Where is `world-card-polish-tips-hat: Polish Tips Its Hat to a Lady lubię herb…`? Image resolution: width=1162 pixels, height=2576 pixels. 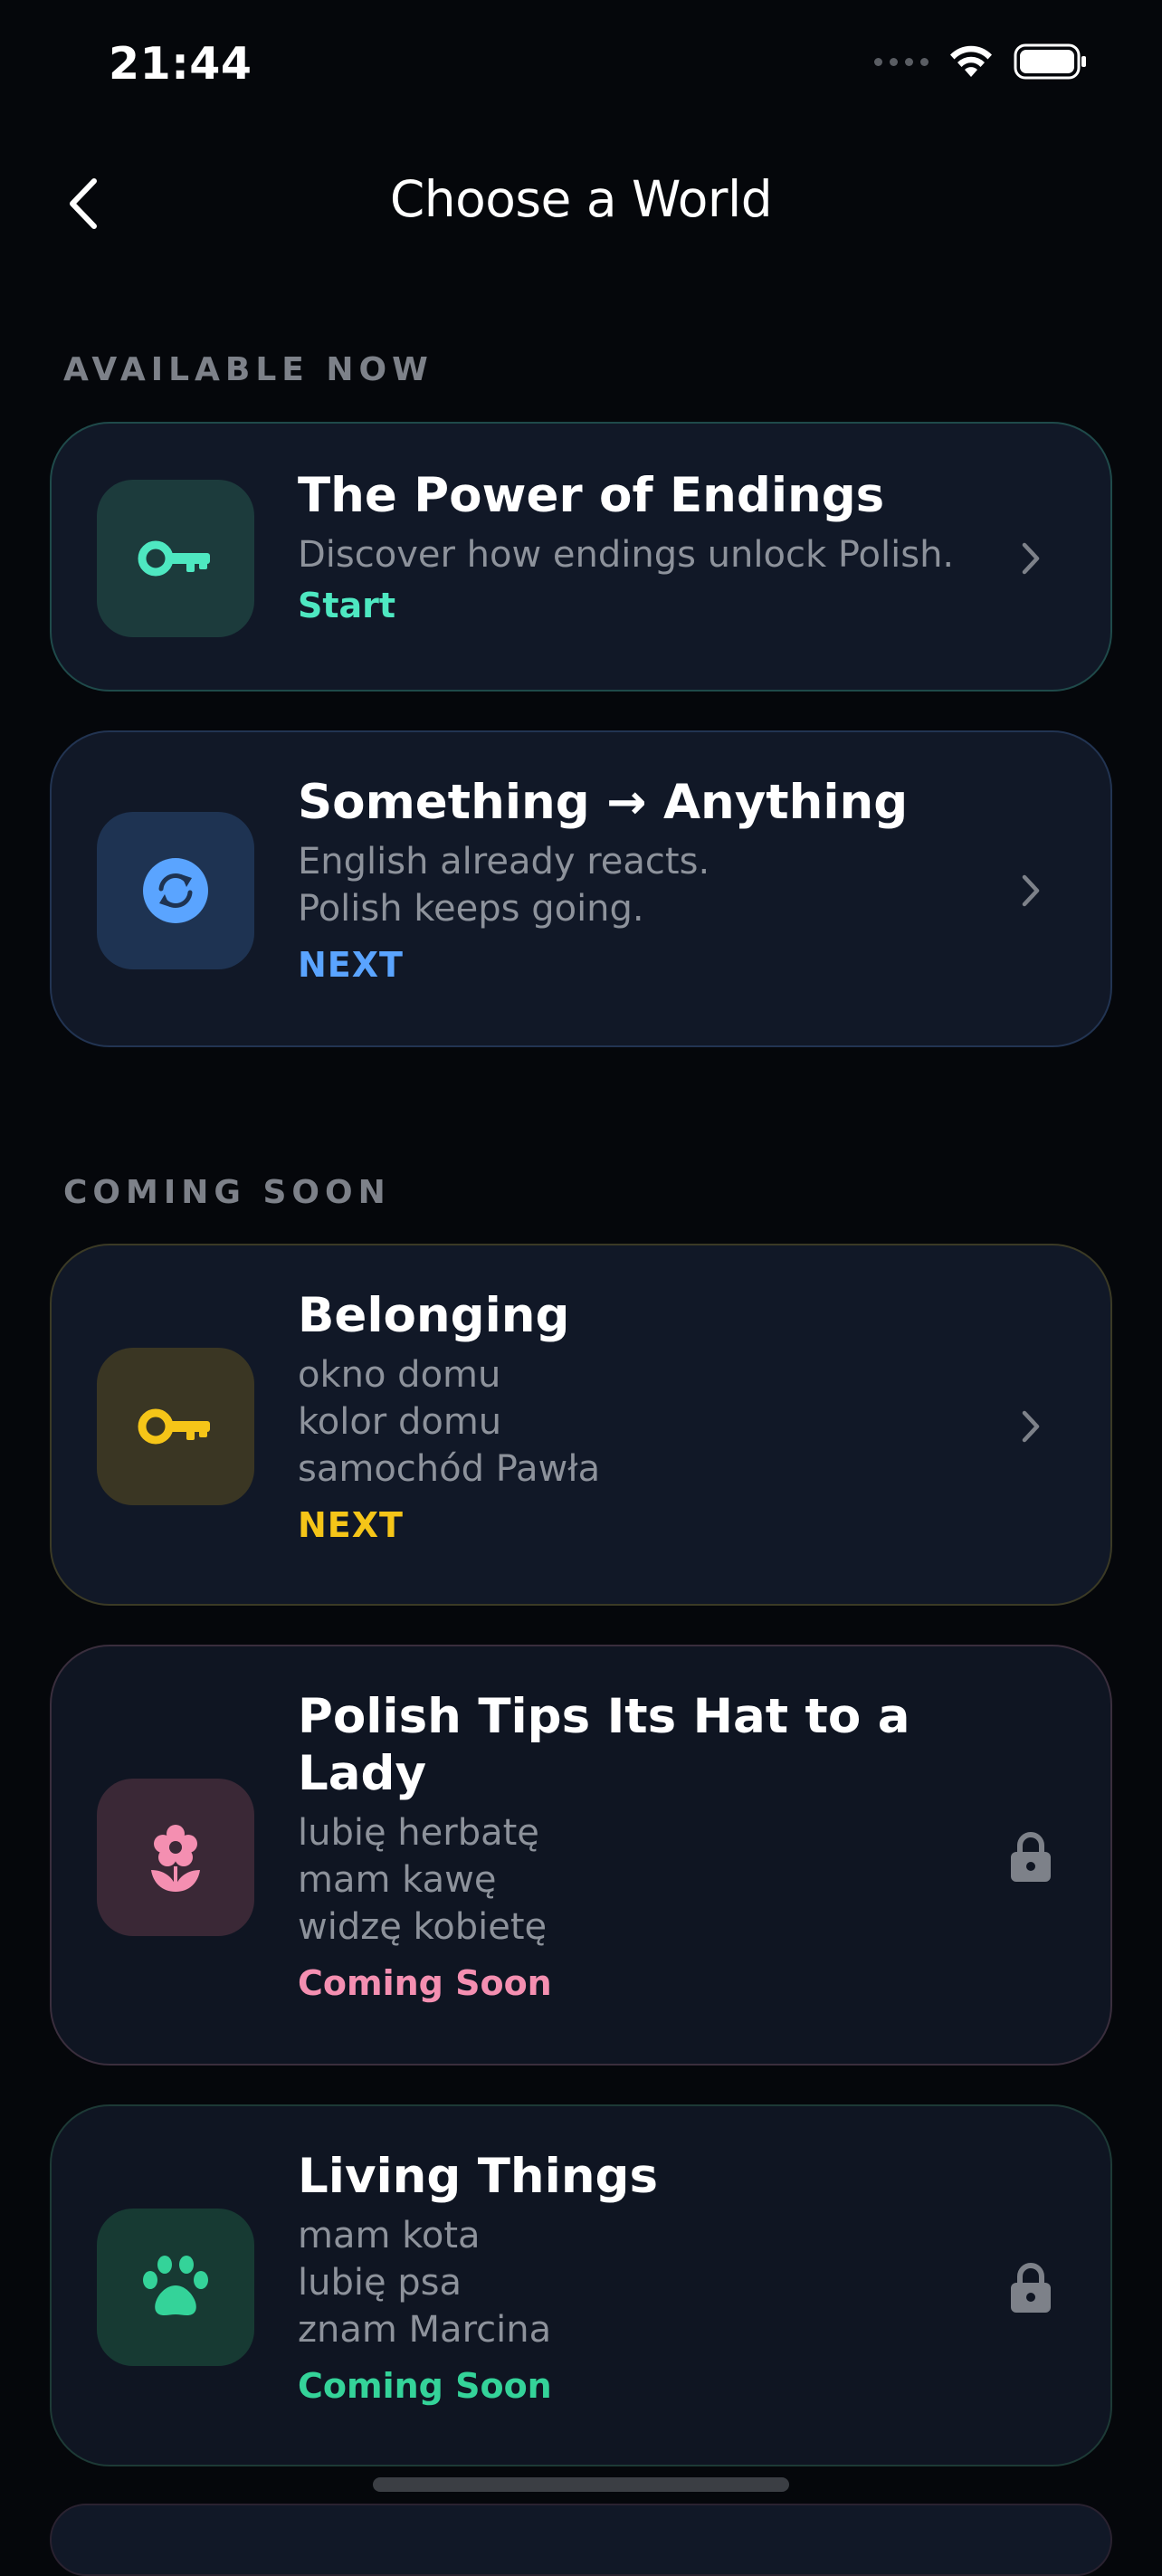
world-card-polish-tips-hat: Polish Tips Its Hat to a Lady lubię herb… is located at coordinates (581, 1856).